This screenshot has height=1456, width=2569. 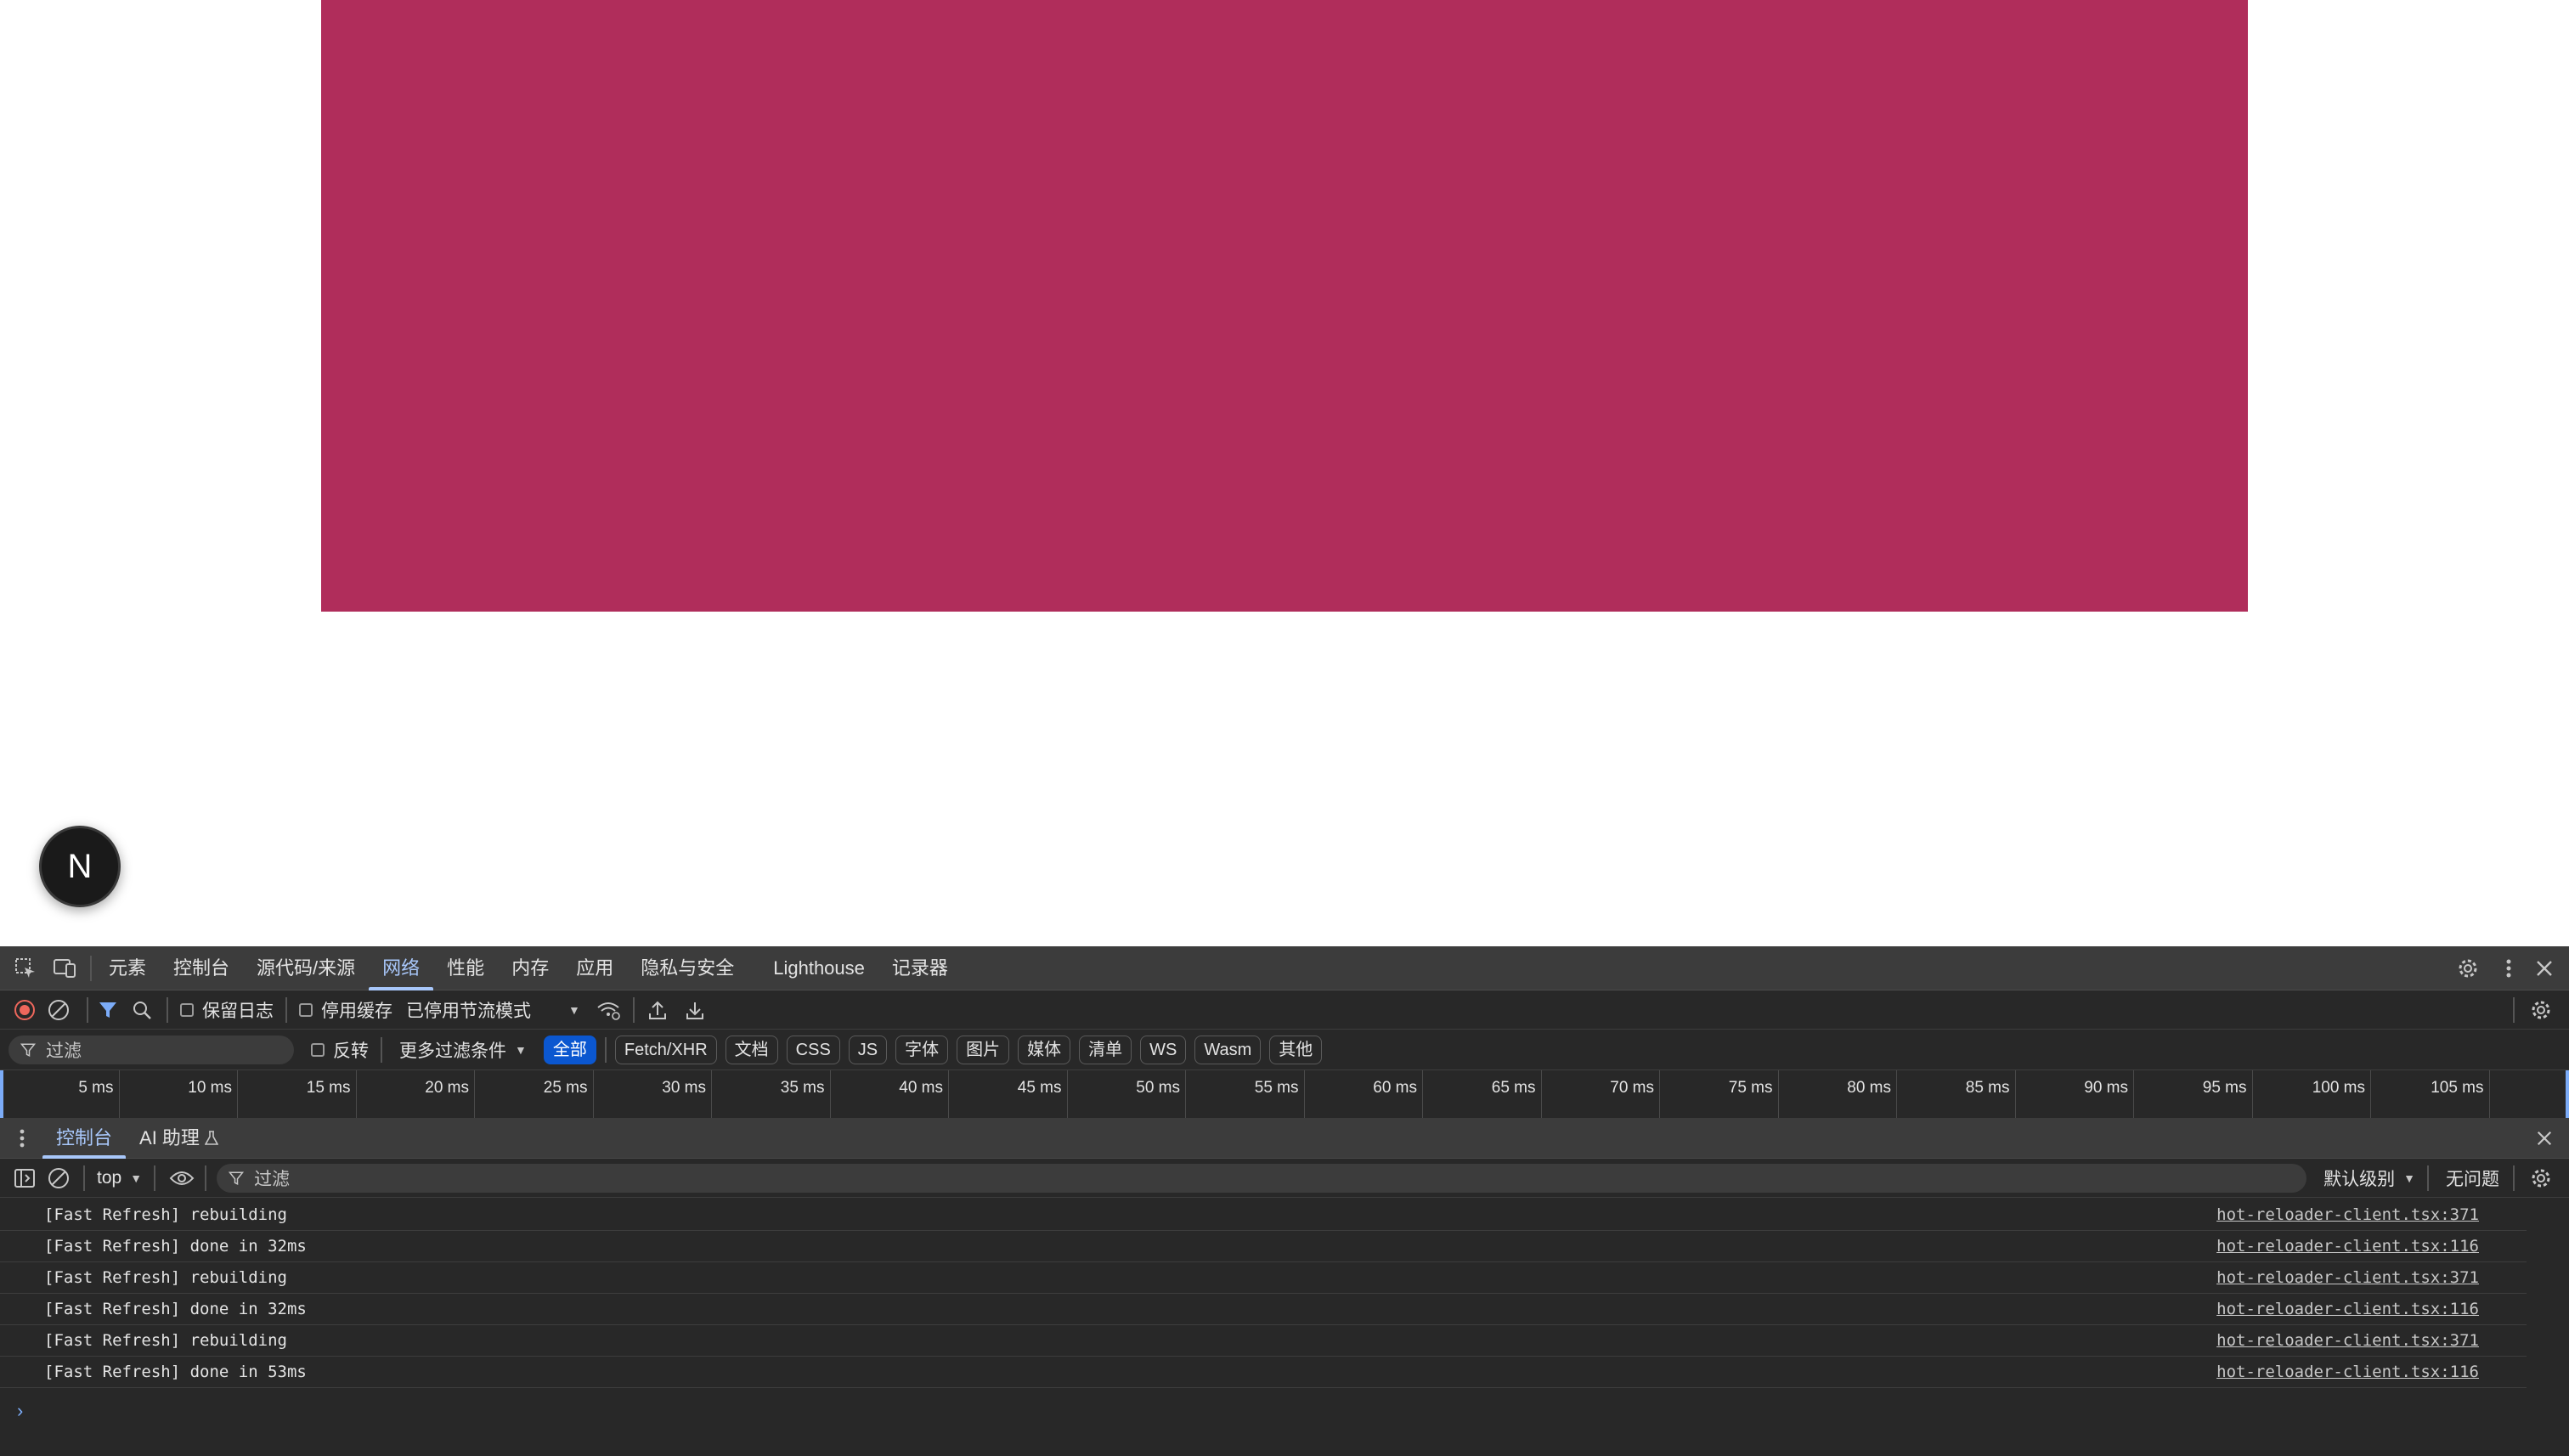 I want to click on type-filter-0: 全部, so click(x=570, y=1049).